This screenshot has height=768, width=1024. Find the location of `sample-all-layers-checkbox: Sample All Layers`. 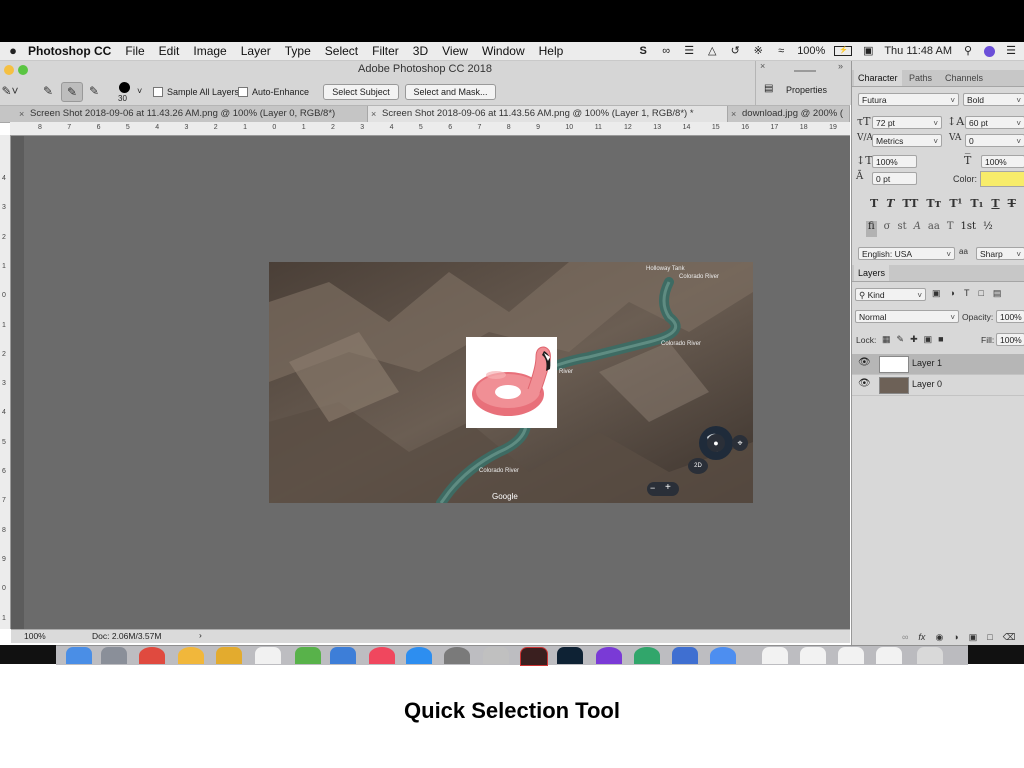

sample-all-layers-checkbox: Sample All Layers is located at coordinates (196, 92).